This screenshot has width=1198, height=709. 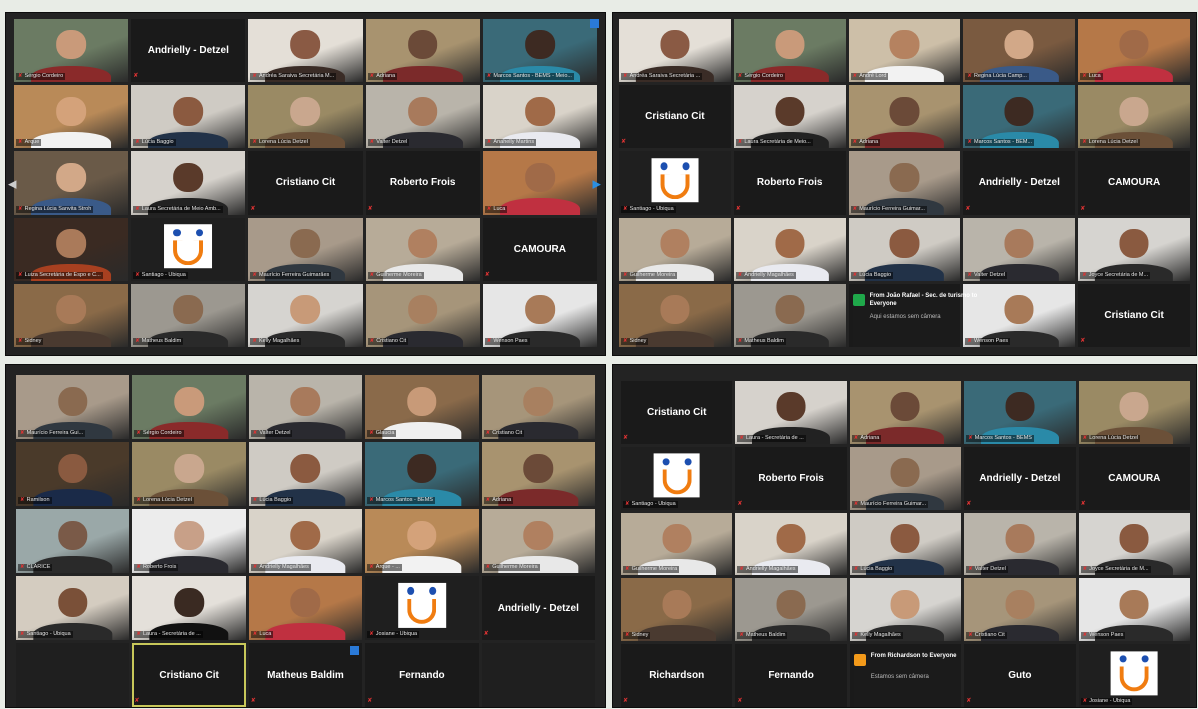 What do you see at coordinates (1020, 675) in the screenshot?
I see `participant-tile: Guto ✘` at bounding box center [1020, 675].